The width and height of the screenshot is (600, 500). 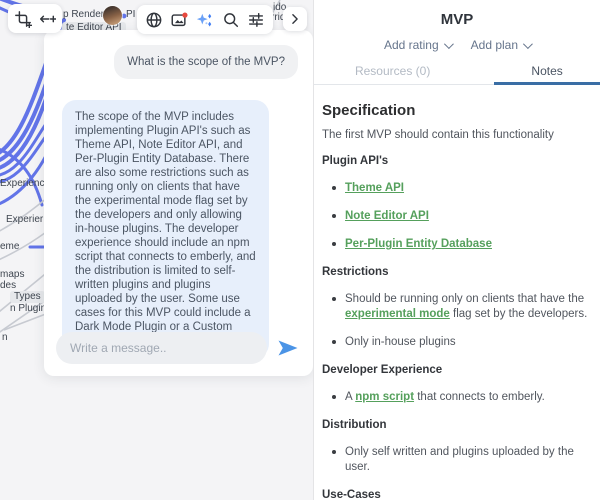 What do you see at coordinates (28, 309) in the screenshot?
I see `graph-node-label: n Plugin` at bounding box center [28, 309].